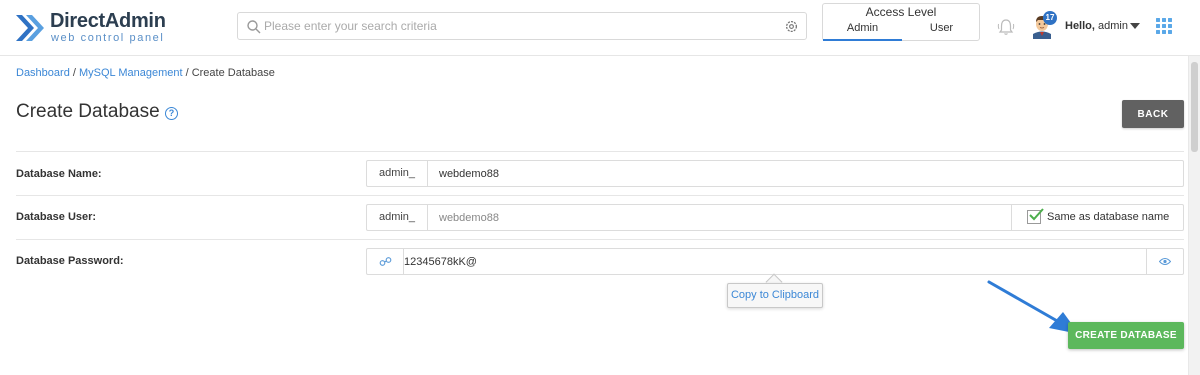 The width and height of the screenshot is (1200, 375). Describe the element at coordinates (1126, 335) in the screenshot. I see `create-database-button: CREATE DATABASE` at that location.